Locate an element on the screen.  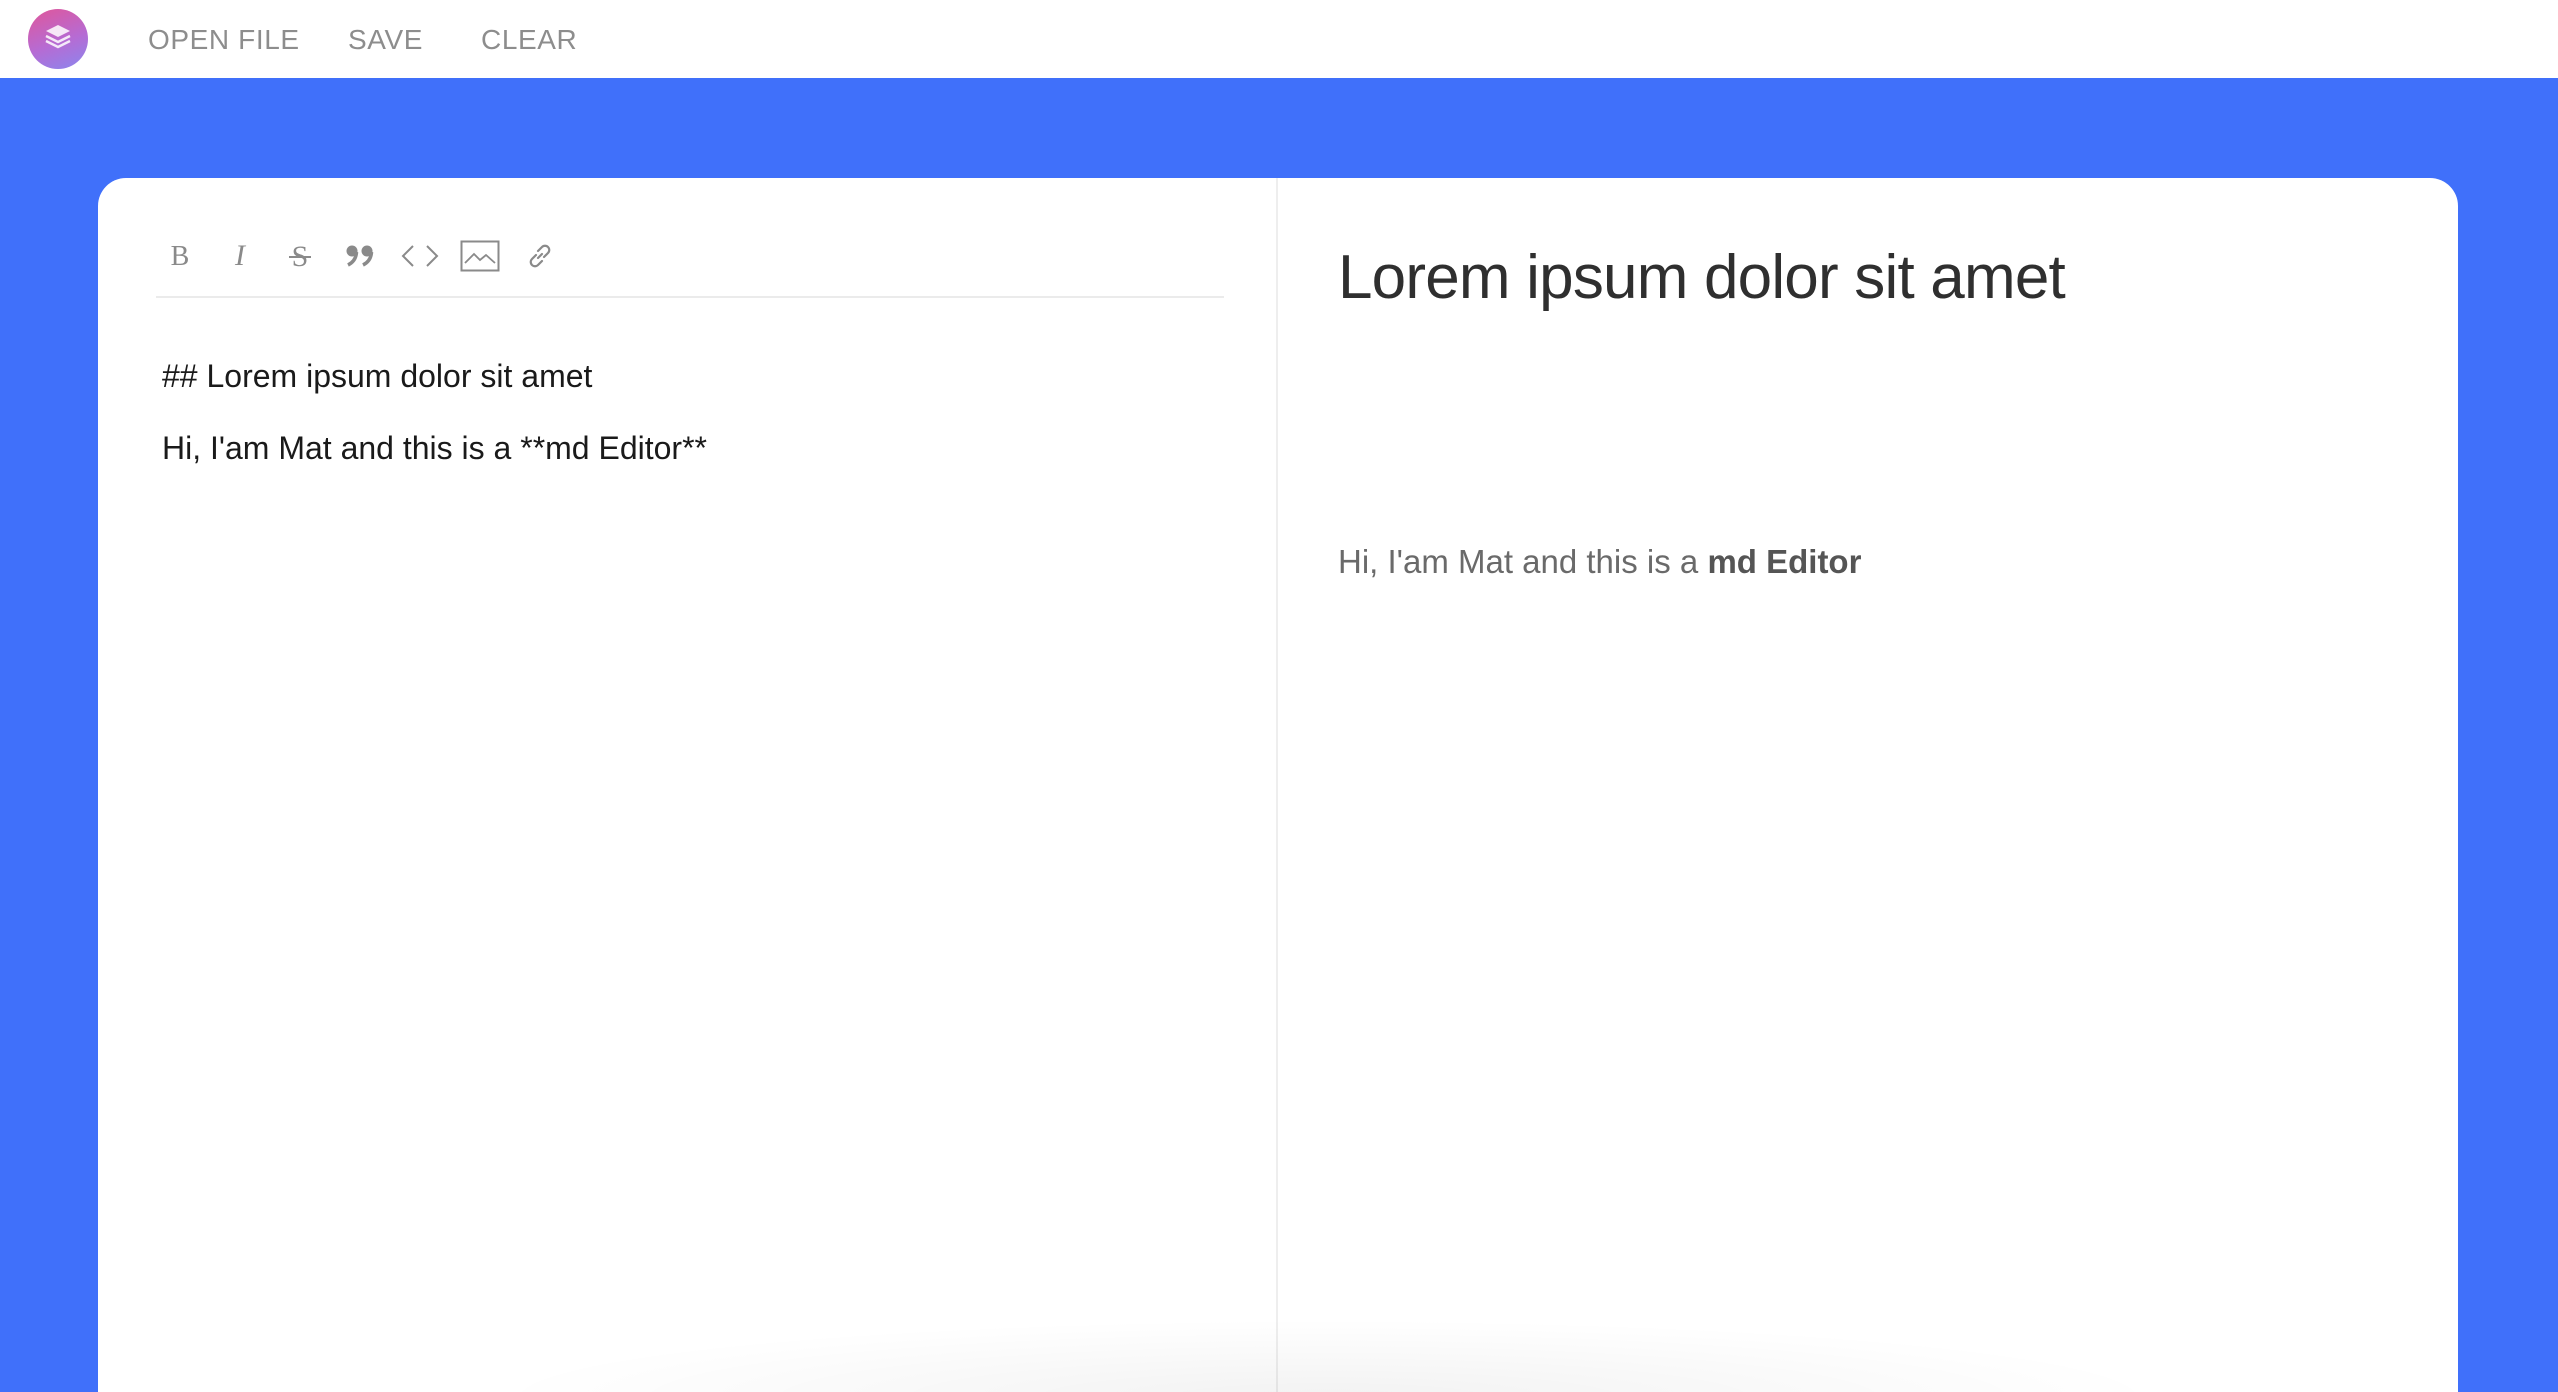
image-icon is located at coordinates (480, 256).